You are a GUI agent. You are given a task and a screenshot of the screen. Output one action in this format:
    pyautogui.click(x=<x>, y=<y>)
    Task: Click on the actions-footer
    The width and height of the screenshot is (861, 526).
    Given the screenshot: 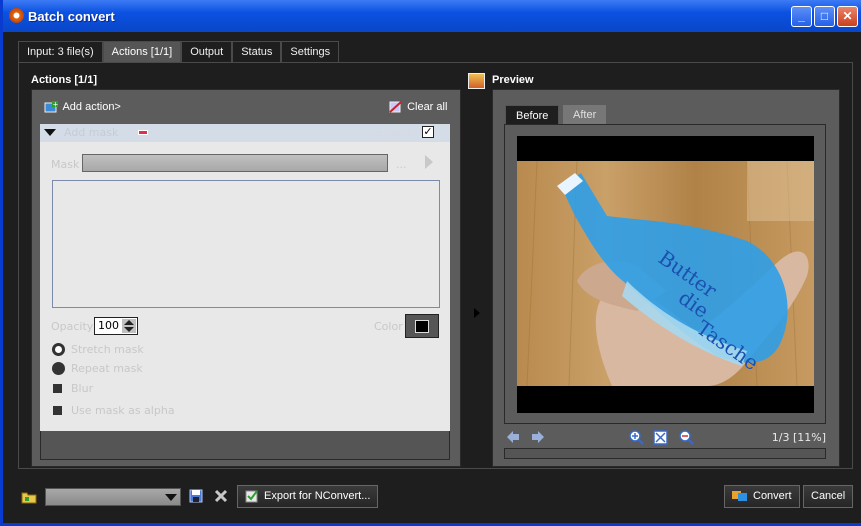 What is the action you would take?
    pyautogui.click(x=245, y=445)
    